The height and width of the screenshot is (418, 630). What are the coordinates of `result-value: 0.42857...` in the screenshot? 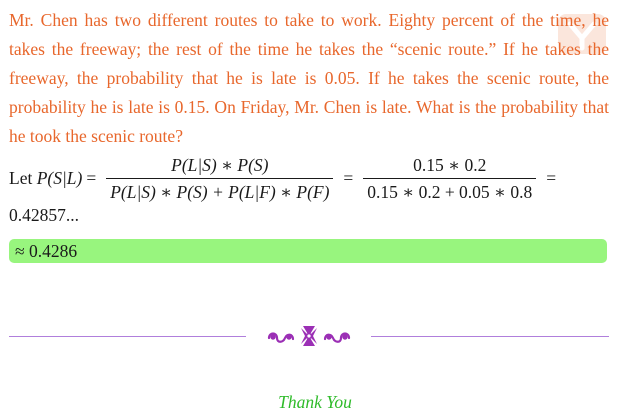 It's located at (44, 215).